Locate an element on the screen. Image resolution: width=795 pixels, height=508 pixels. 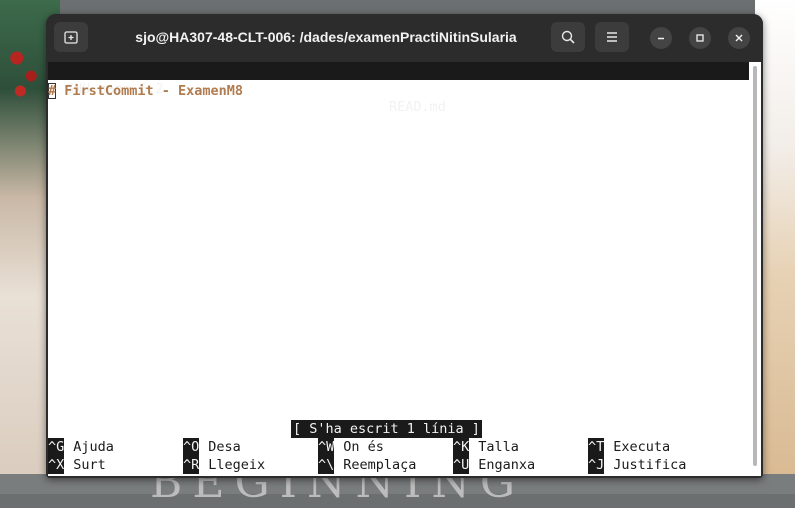
wallpaper-berries is located at coordinates (24, 70).